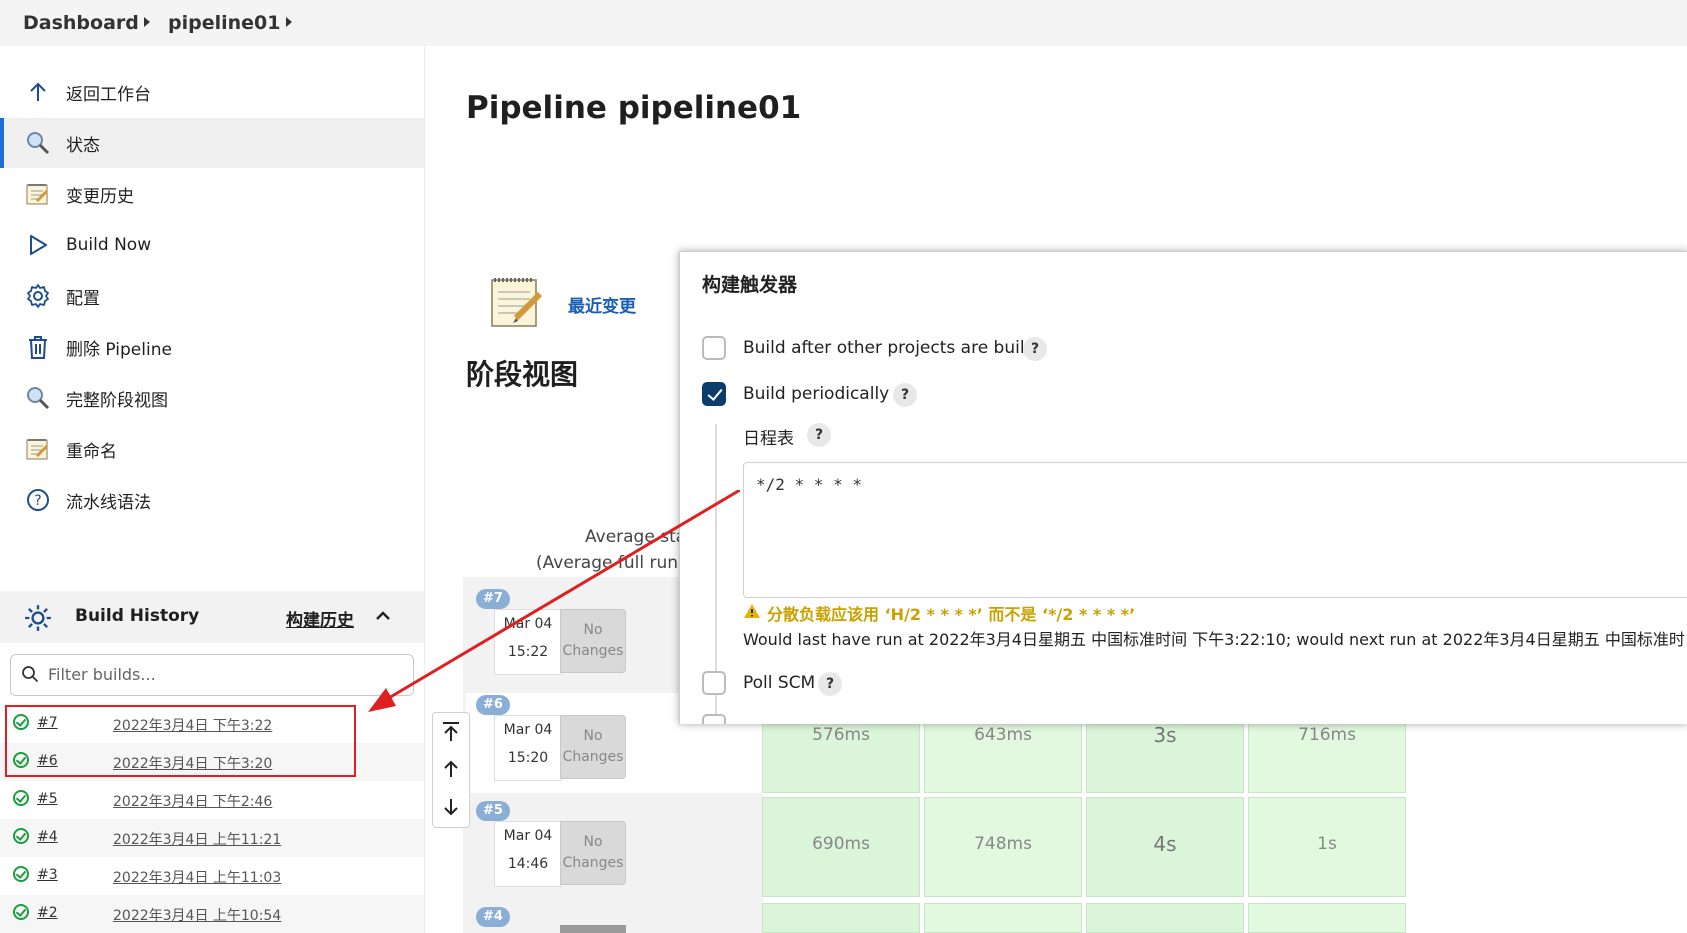  Describe the element at coordinates (197, 877) in the screenshot. I see `build-date: 2022年3月4日 上午11:03` at that location.